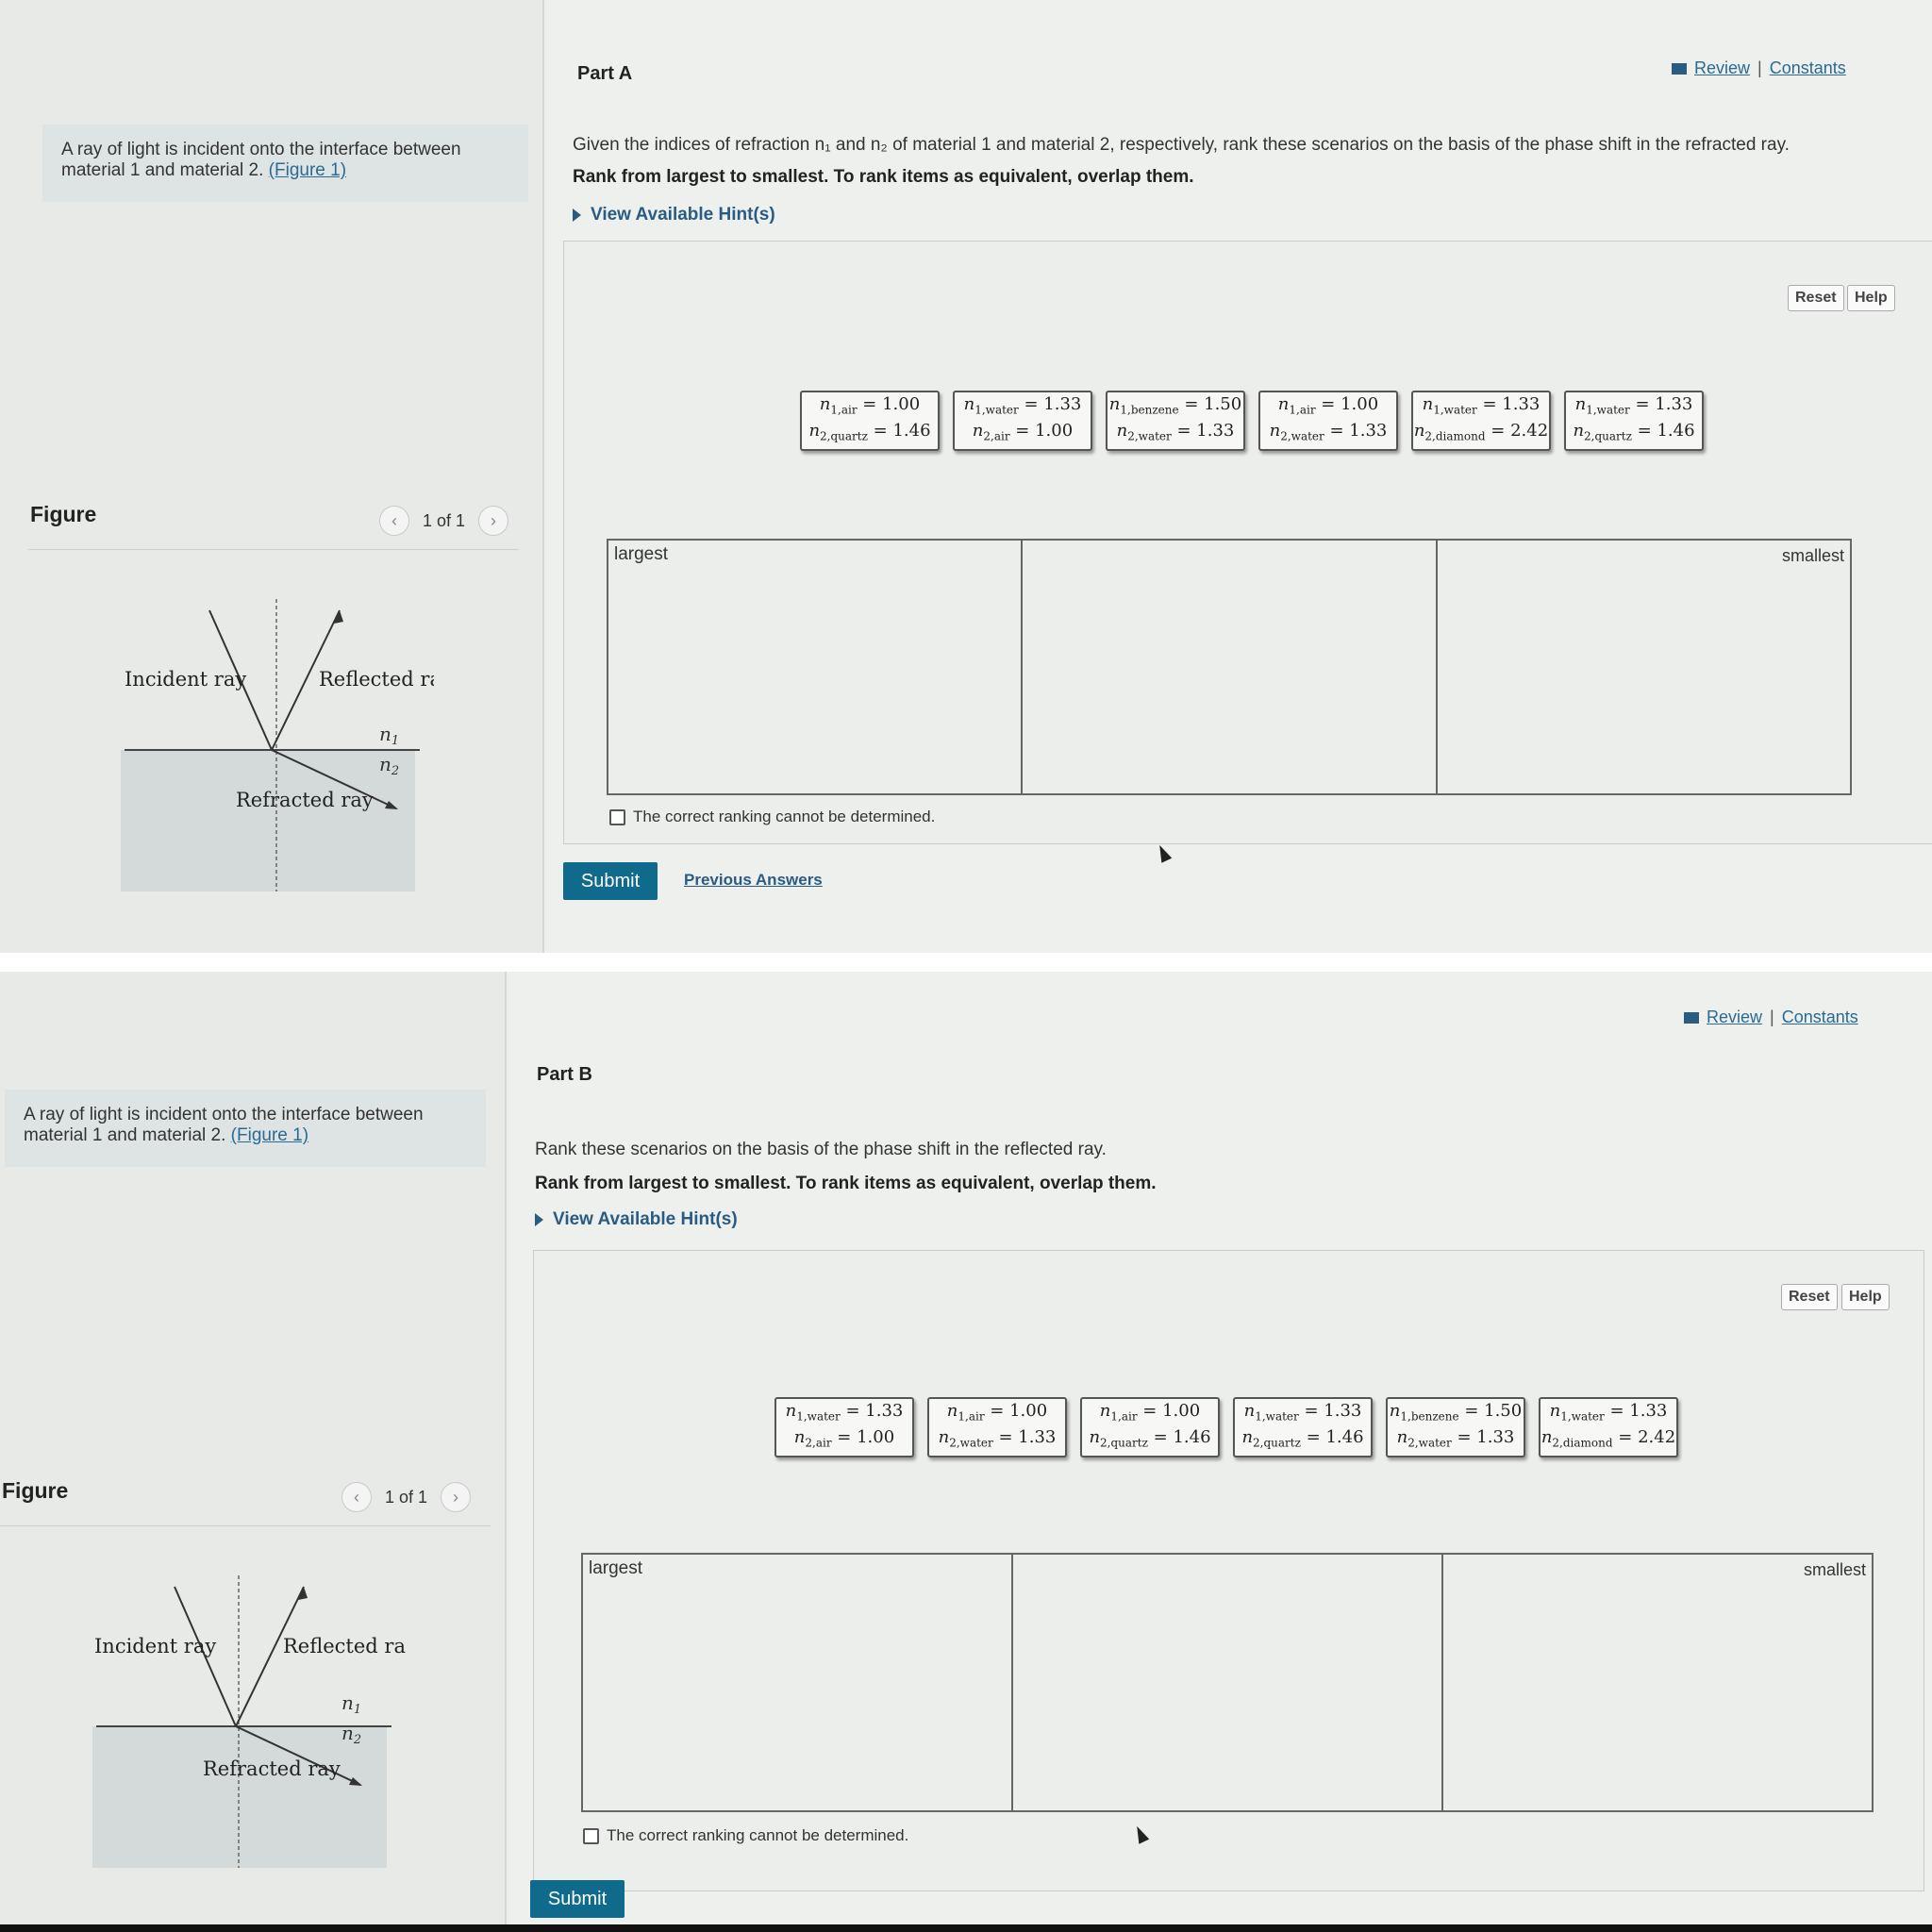 This screenshot has width=1932, height=1932. Describe the element at coordinates (637, 1219) in the screenshot. I see `part-b-hints-toggle: View Available Hint(s)` at that location.